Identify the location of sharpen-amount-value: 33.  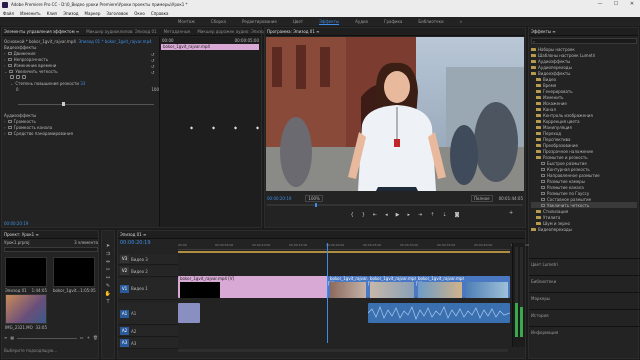
(82, 83).